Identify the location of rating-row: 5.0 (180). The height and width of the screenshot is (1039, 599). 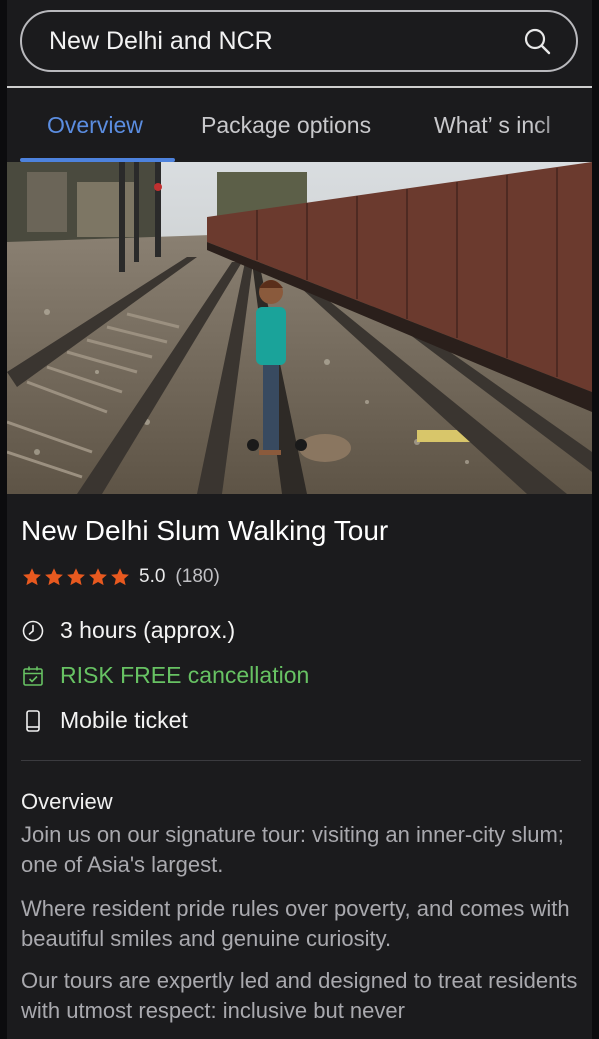
(120, 577).